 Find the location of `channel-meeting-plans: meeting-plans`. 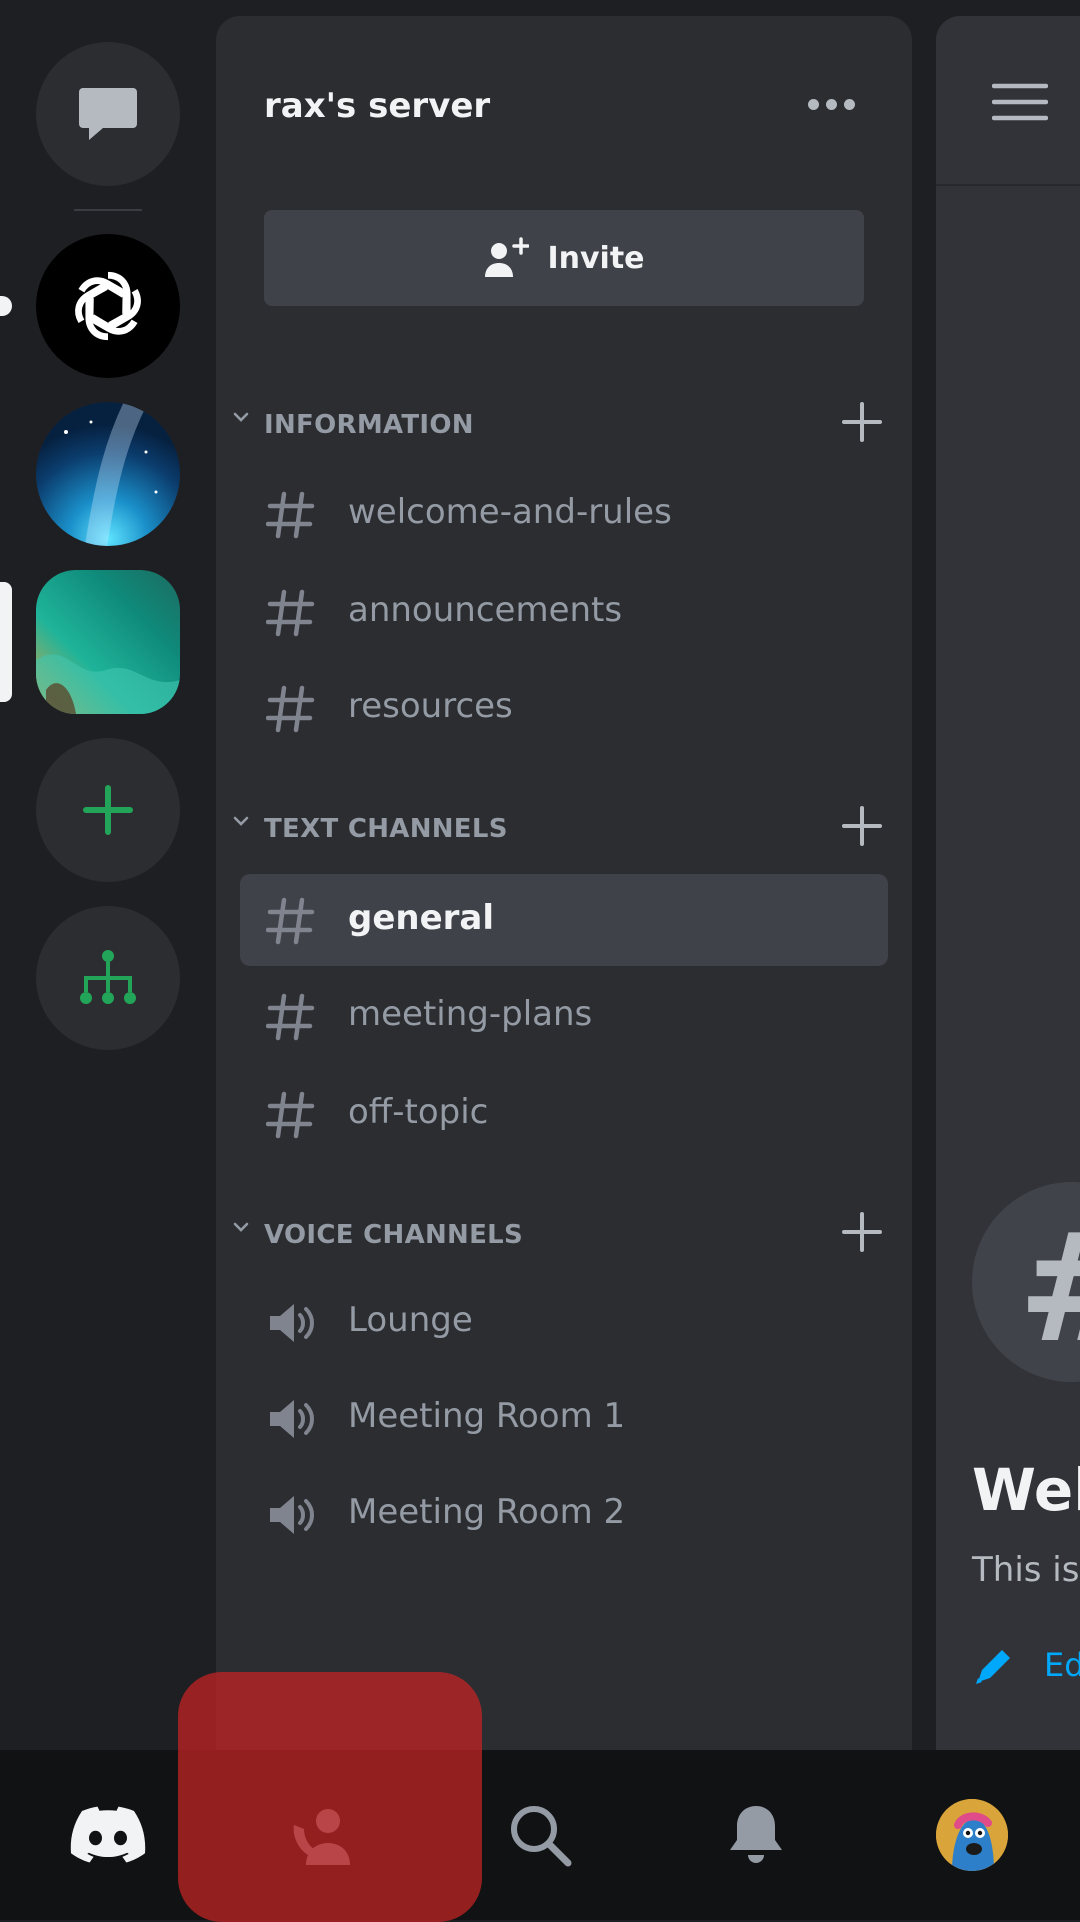

channel-meeting-plans: meeting-plans is located at coordinates (564, 1016).